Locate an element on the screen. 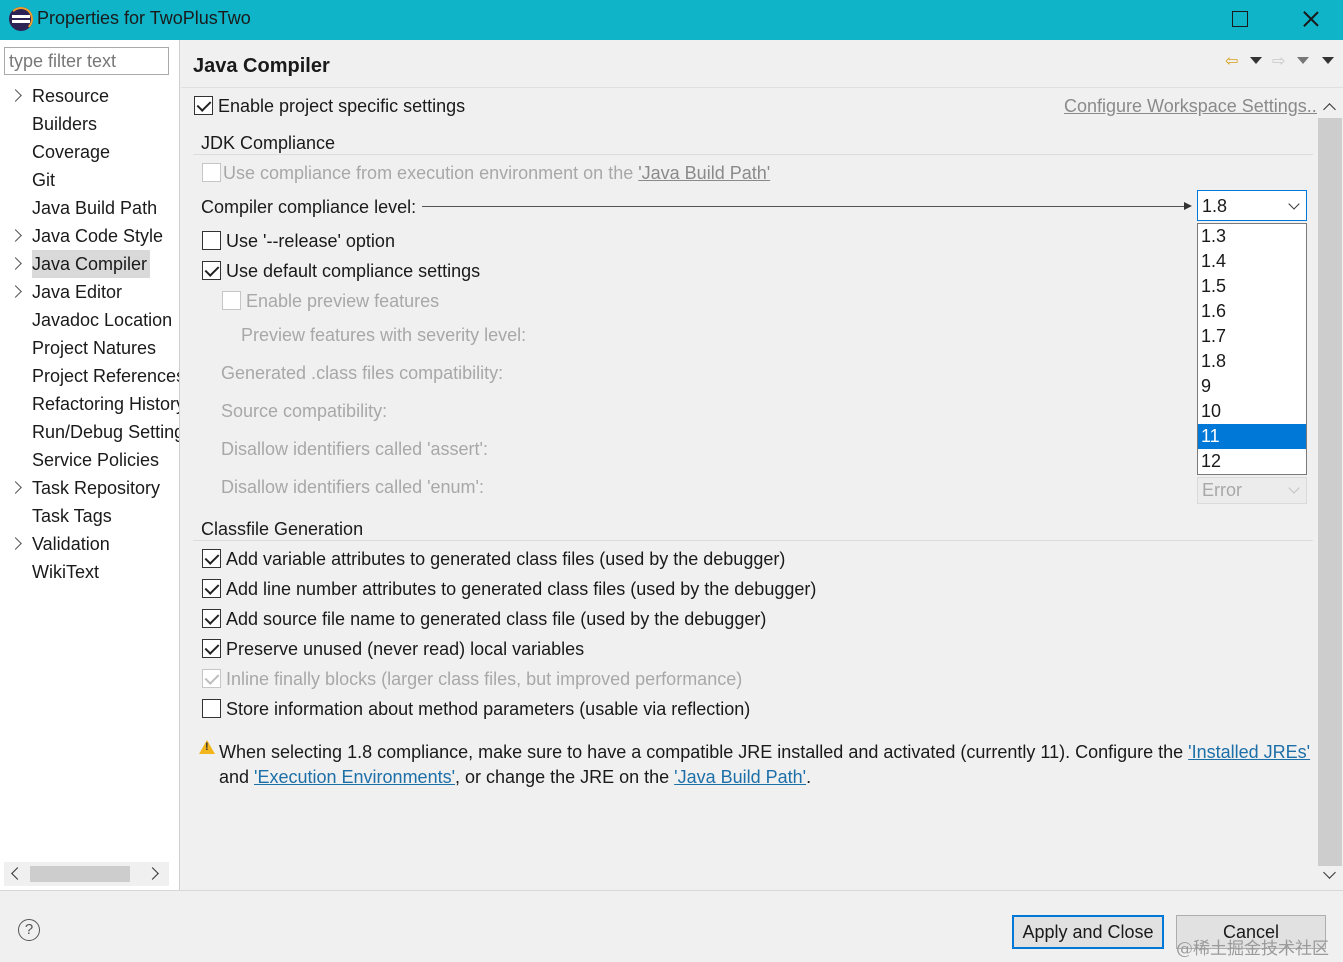  compliance-option: 10 is located at coordinates (1252, 411).